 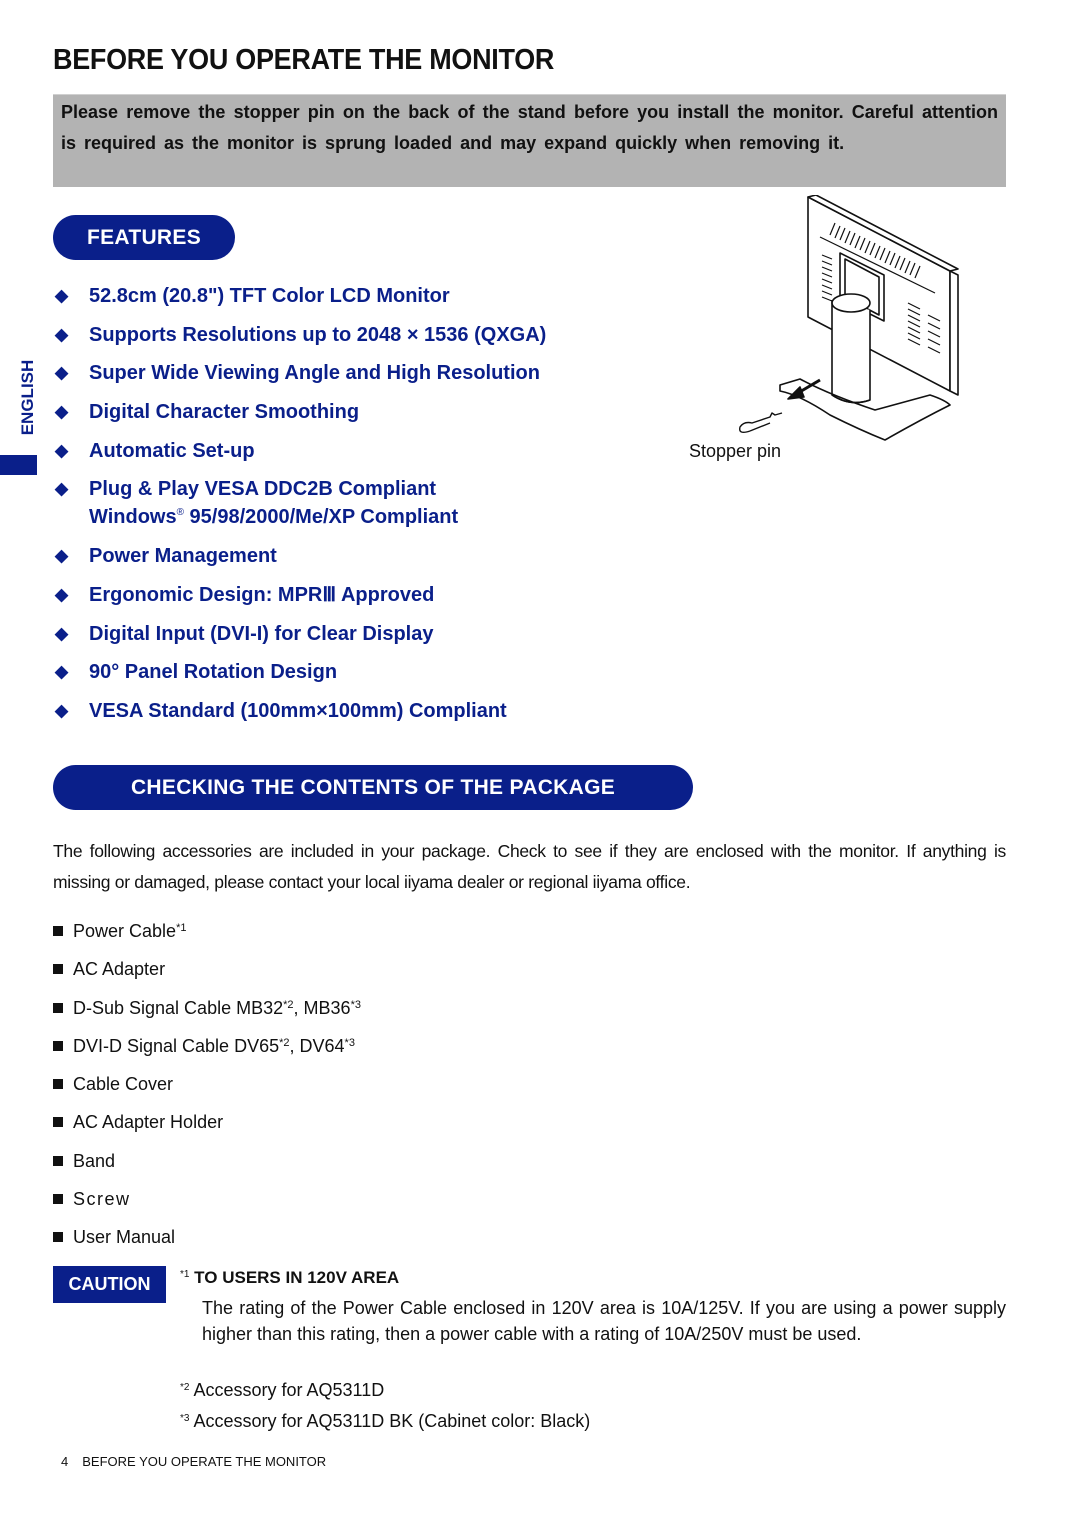 I want to click on caution-title-text: TO USERS IN 120V AREA, so click(x=294, y=1277).